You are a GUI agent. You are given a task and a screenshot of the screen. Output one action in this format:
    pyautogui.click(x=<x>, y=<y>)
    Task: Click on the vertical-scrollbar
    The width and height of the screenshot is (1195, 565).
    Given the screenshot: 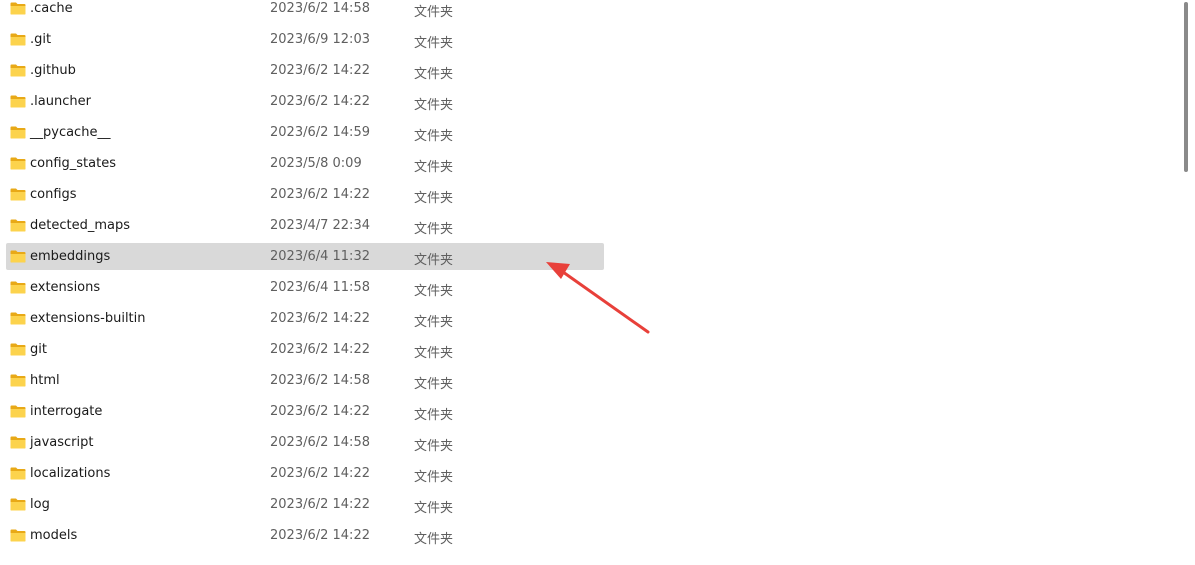 What is the action you would take?
    pyautogui.click(x=1187, y=282)
    